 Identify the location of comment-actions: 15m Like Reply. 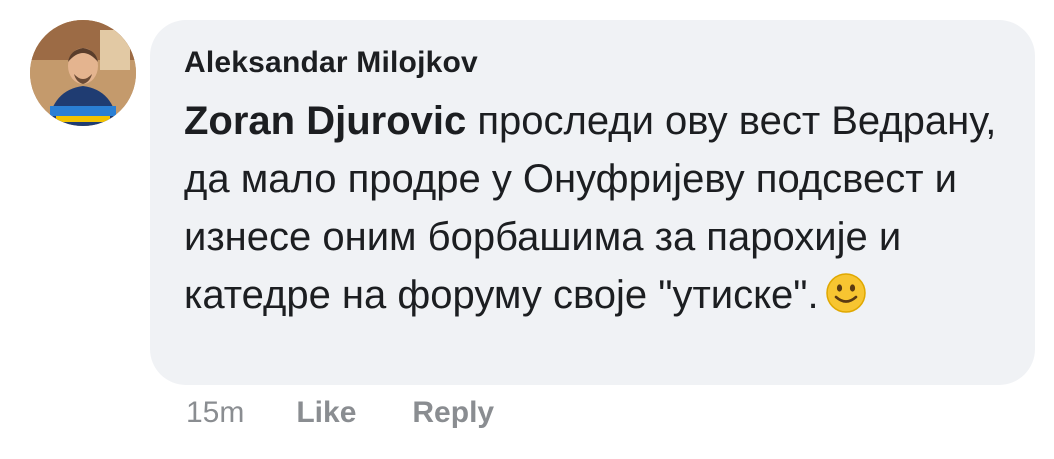
(340, 413).